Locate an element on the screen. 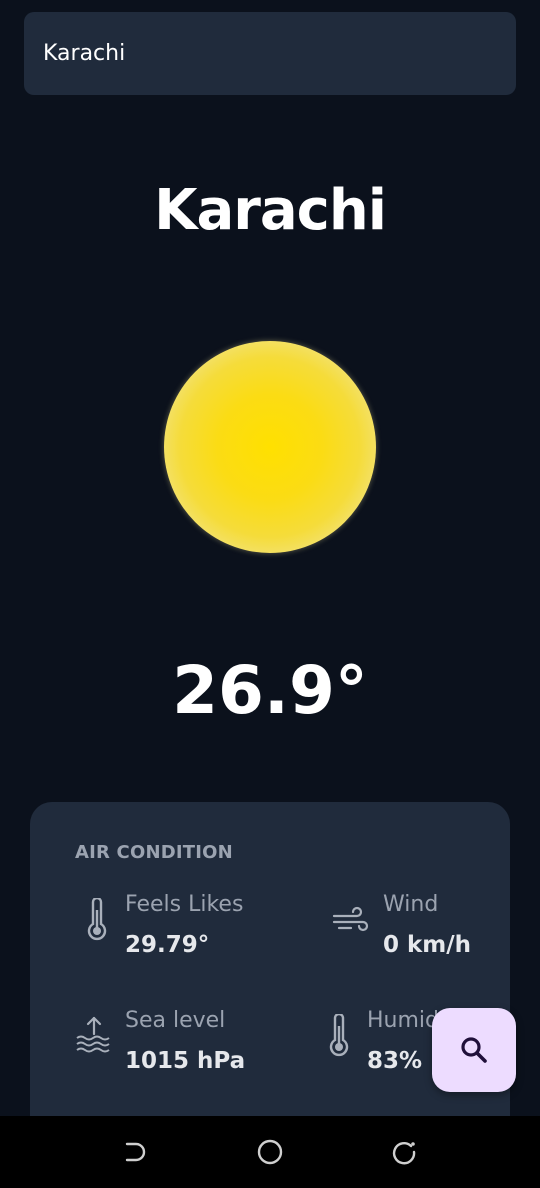  temperature-value: 26.9° is located at coordinates (270, 690).